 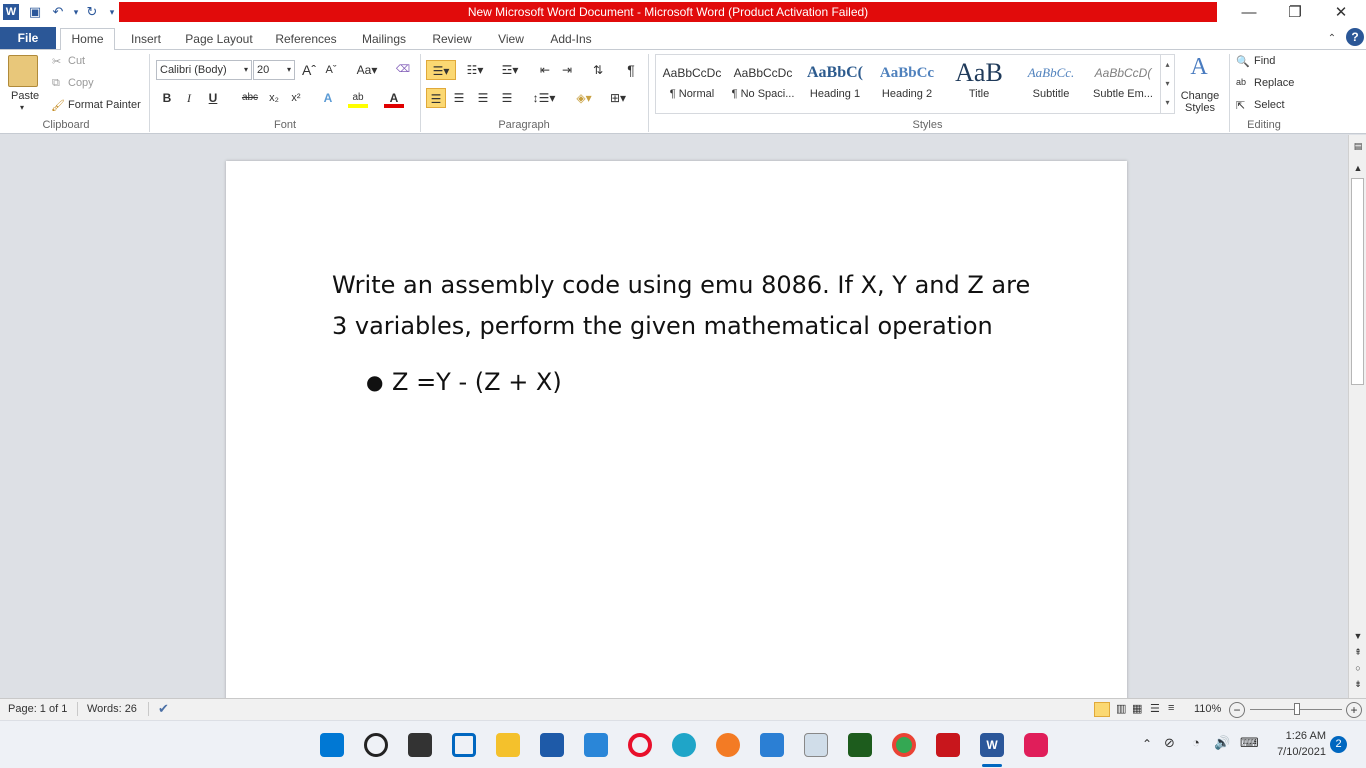 I want to click on select-browse-object-icon: ○, so click(x=1358, y=668).